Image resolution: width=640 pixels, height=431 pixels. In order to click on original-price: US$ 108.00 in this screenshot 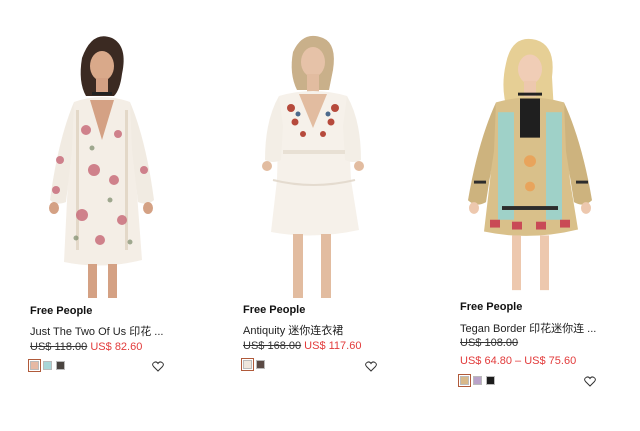, I will do `click(489, 343)`.